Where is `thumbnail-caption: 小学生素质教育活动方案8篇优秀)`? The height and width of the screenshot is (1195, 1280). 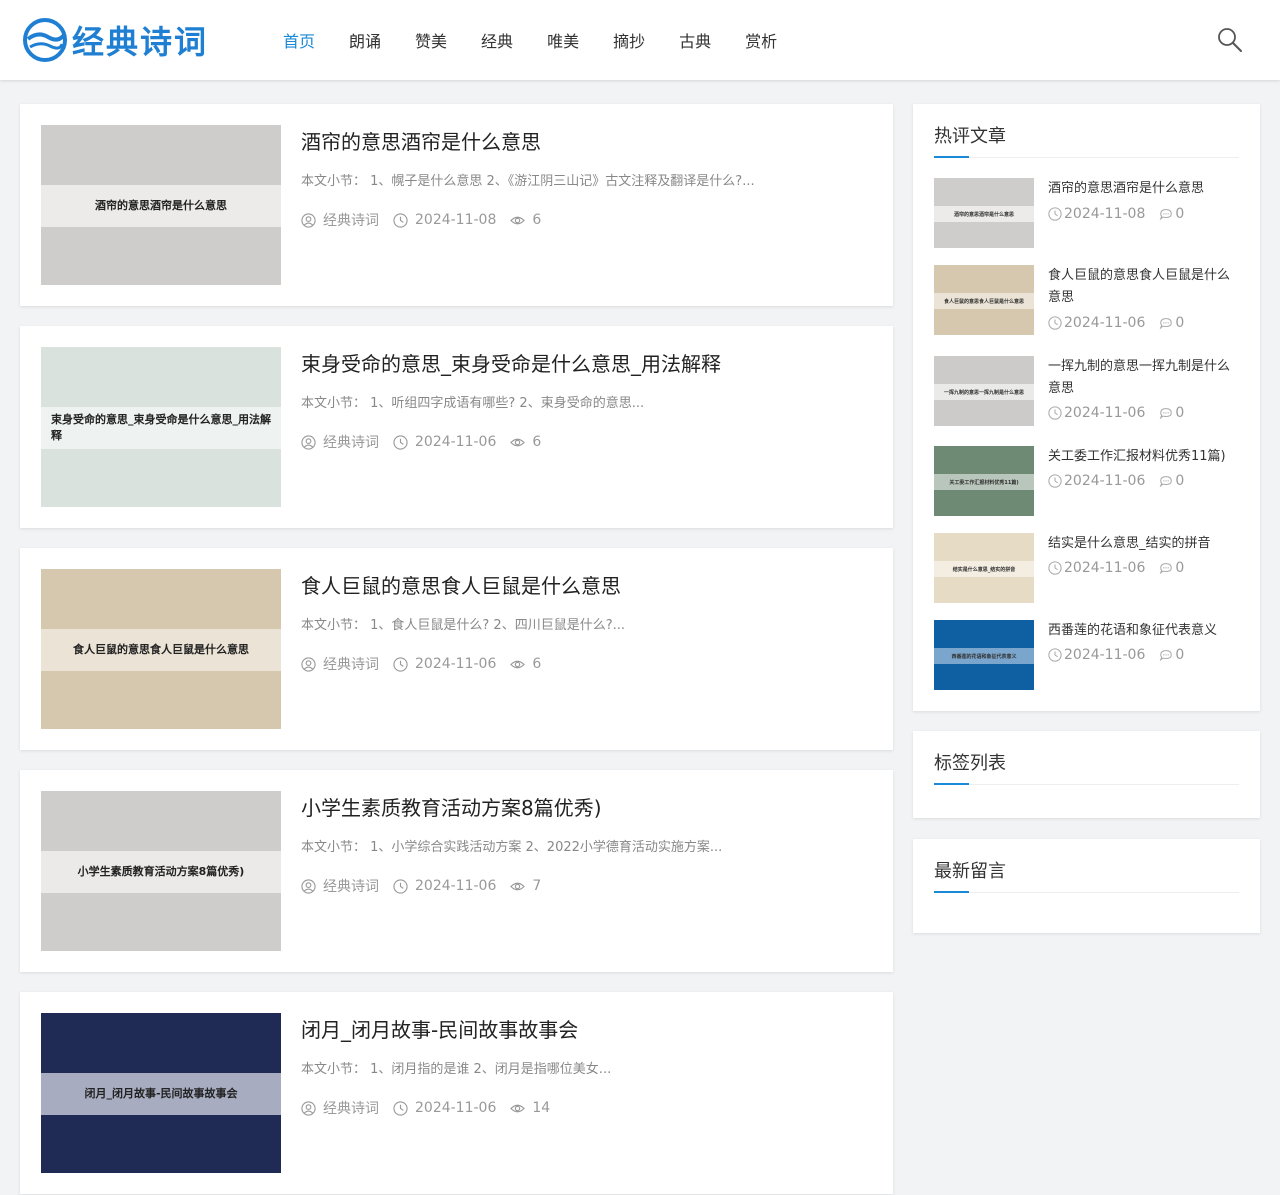 thumbnail-caption: 小学生素质教育活动方案8篇优秀) is located at coordinates (161, 872).